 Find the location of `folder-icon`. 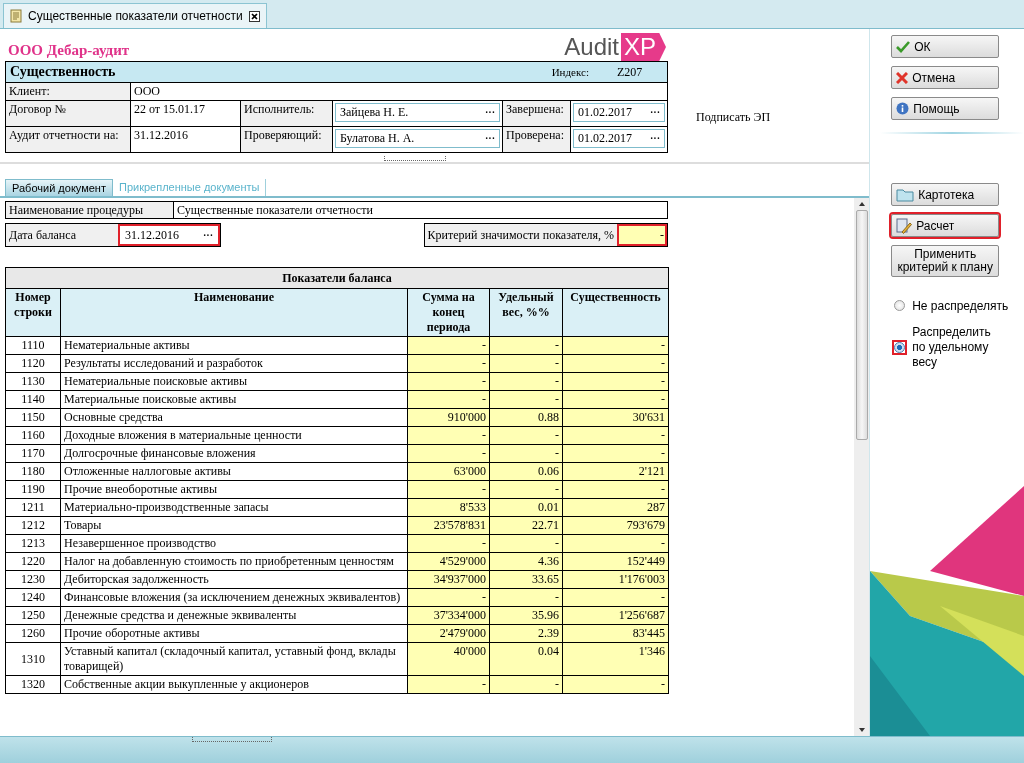

folder-icon is located at coordinates (905, 194).